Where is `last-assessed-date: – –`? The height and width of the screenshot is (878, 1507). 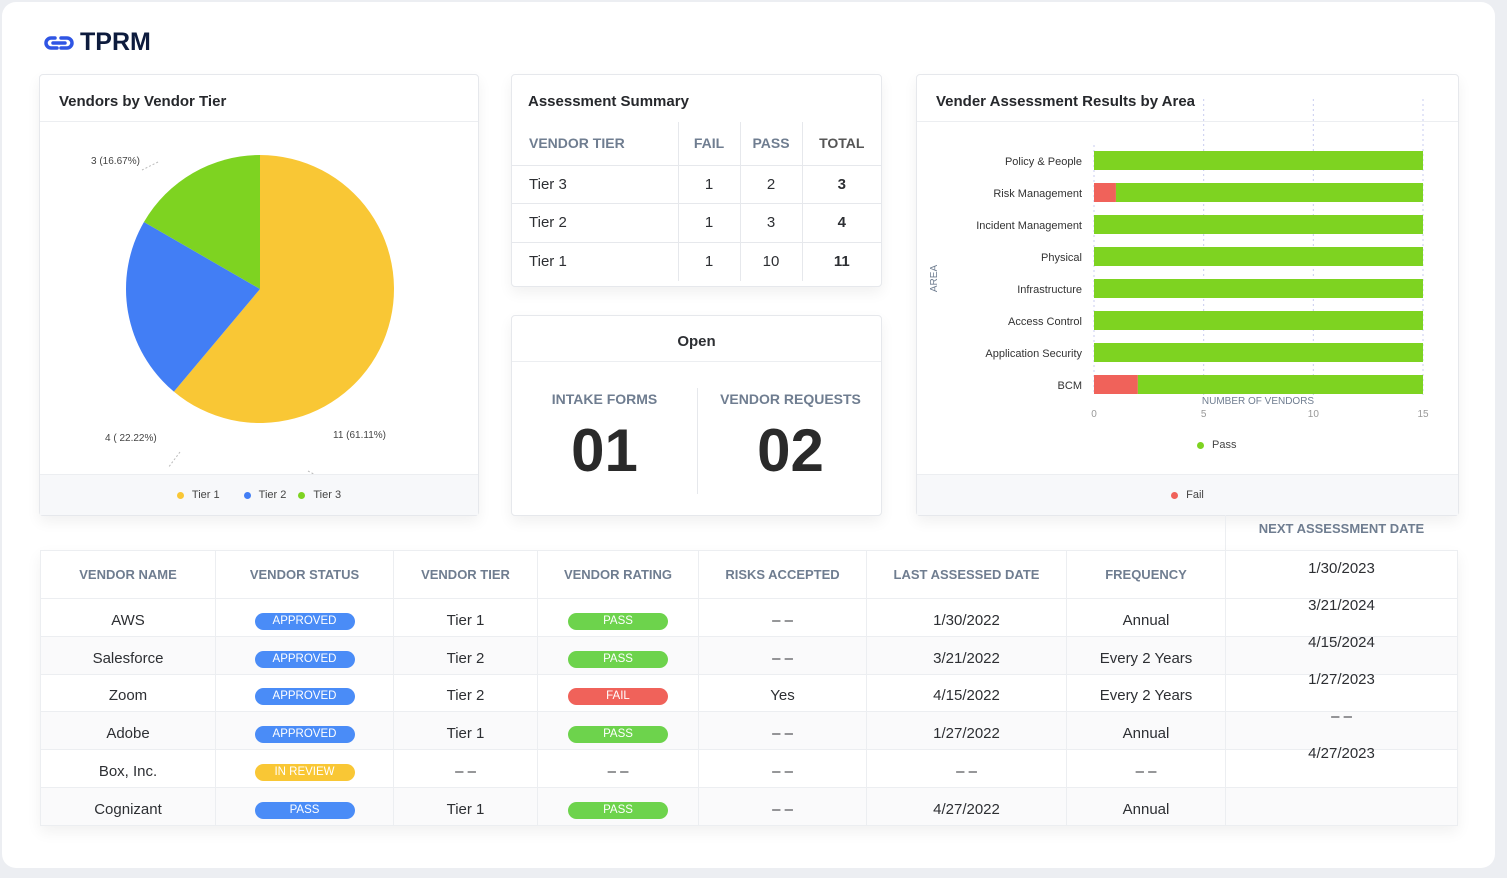
last-assessed-date: – – is located at coordinates (966, 768).